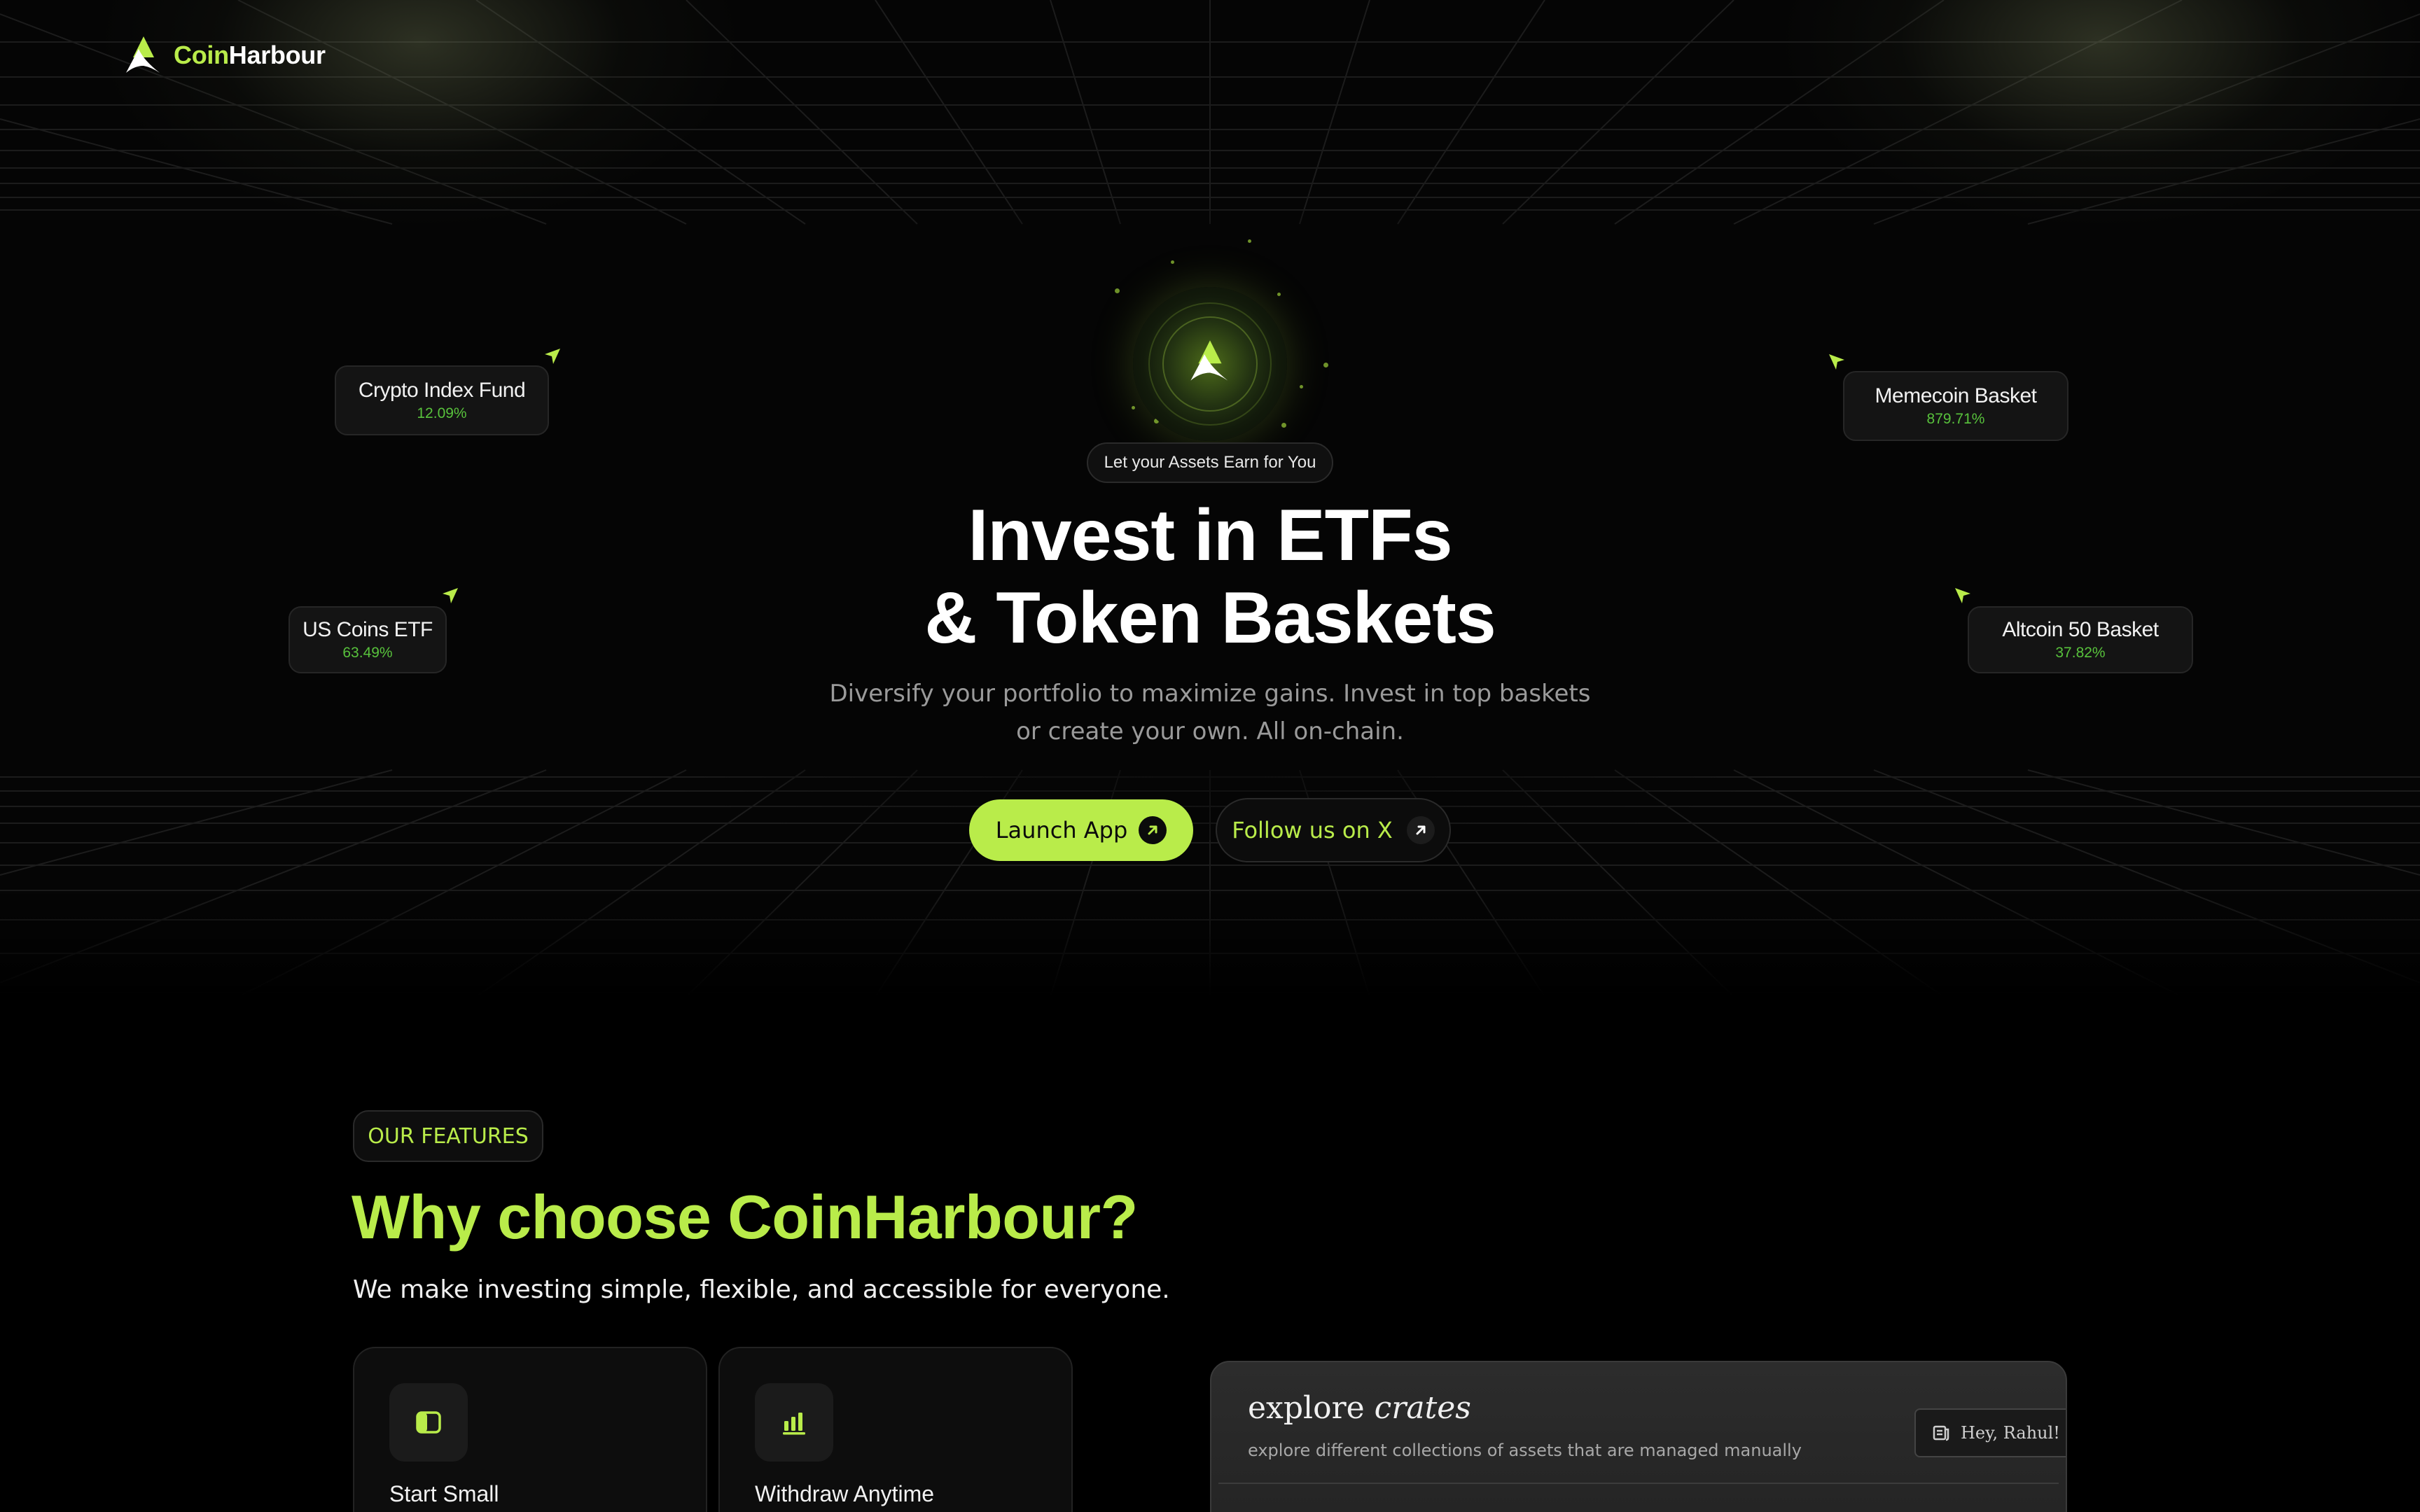 This screenshot has width=2420, height=1512. I want to click on bar-chart-icon, so click(794, 1422).